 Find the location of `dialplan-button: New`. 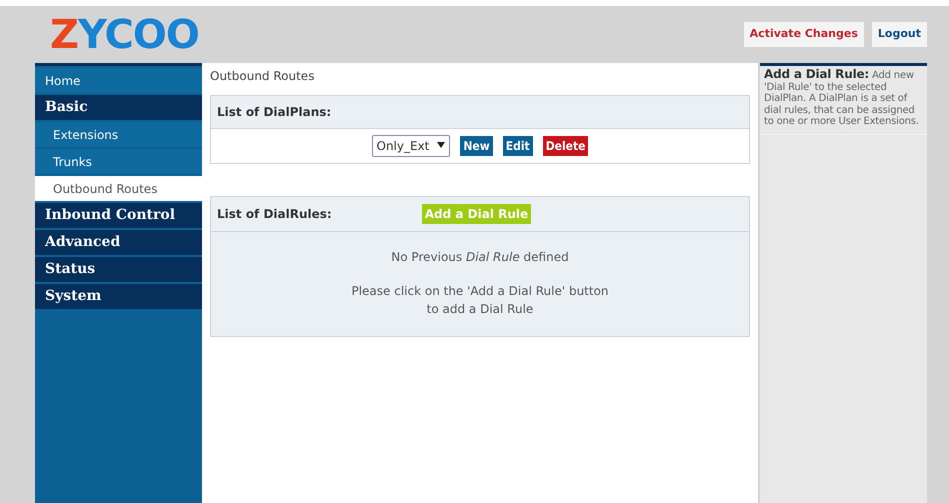

dialplan-button: New is located at coordinates (476, 146).